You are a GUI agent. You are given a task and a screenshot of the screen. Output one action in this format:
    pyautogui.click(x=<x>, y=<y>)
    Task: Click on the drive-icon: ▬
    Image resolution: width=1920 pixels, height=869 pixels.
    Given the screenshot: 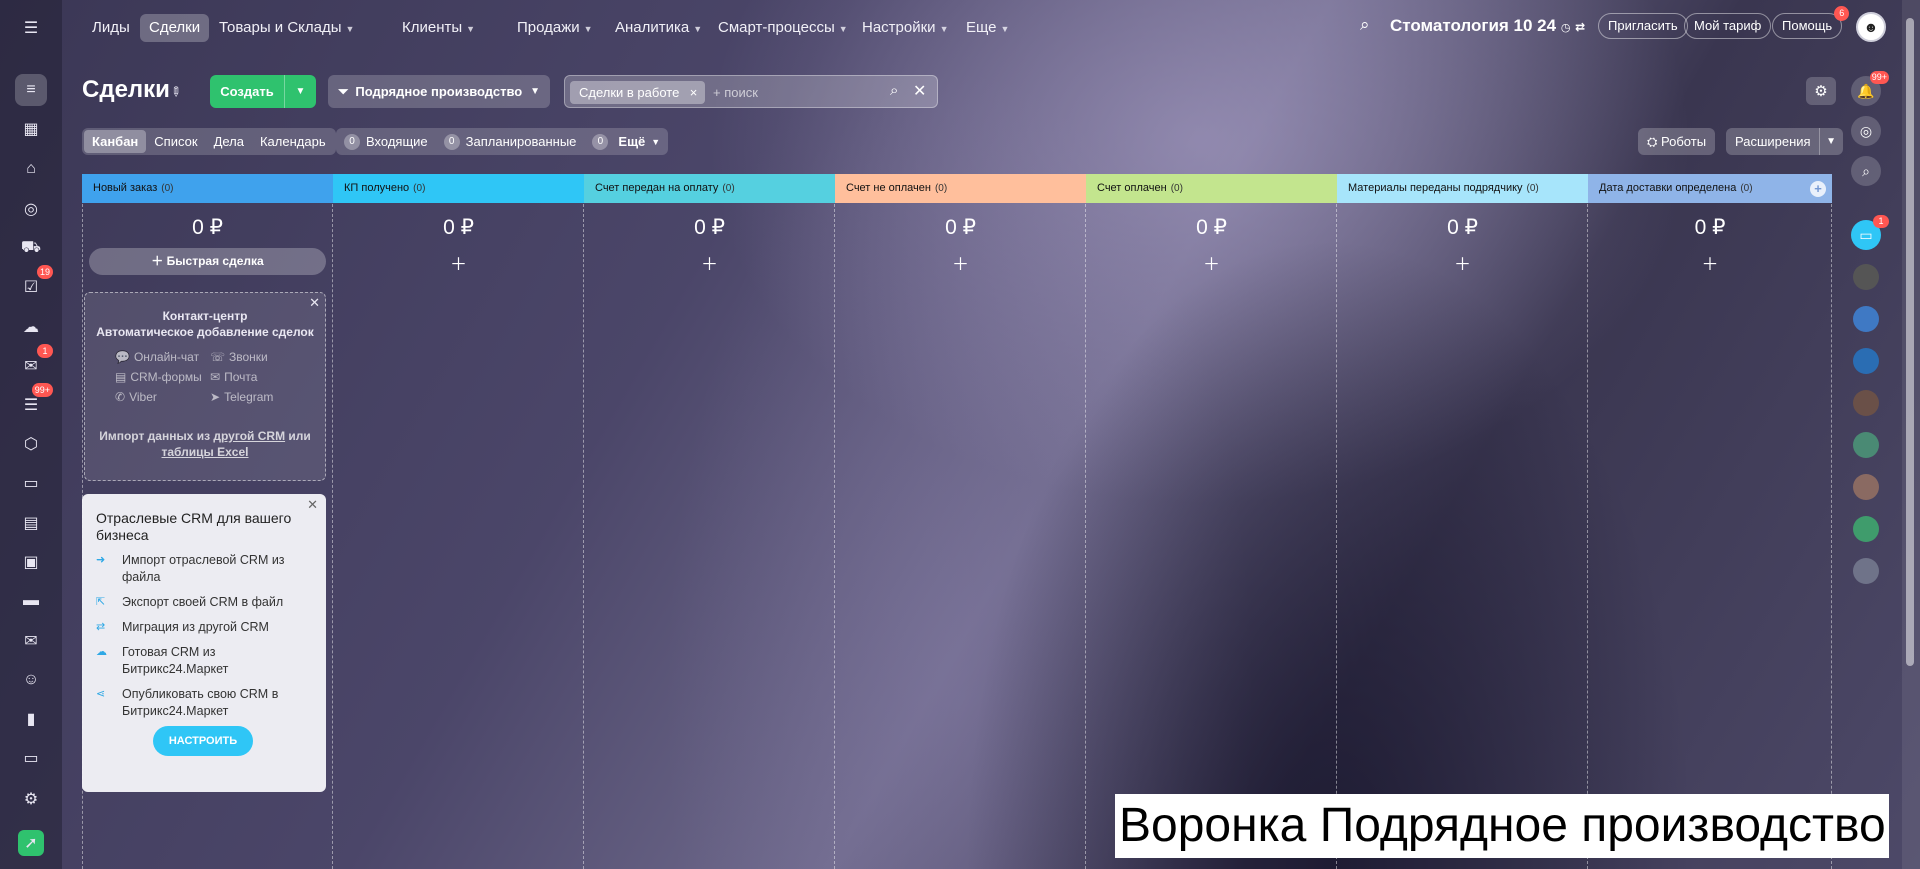 What is the action you would take?
    pyautogui.click(x=31, y=601)
    